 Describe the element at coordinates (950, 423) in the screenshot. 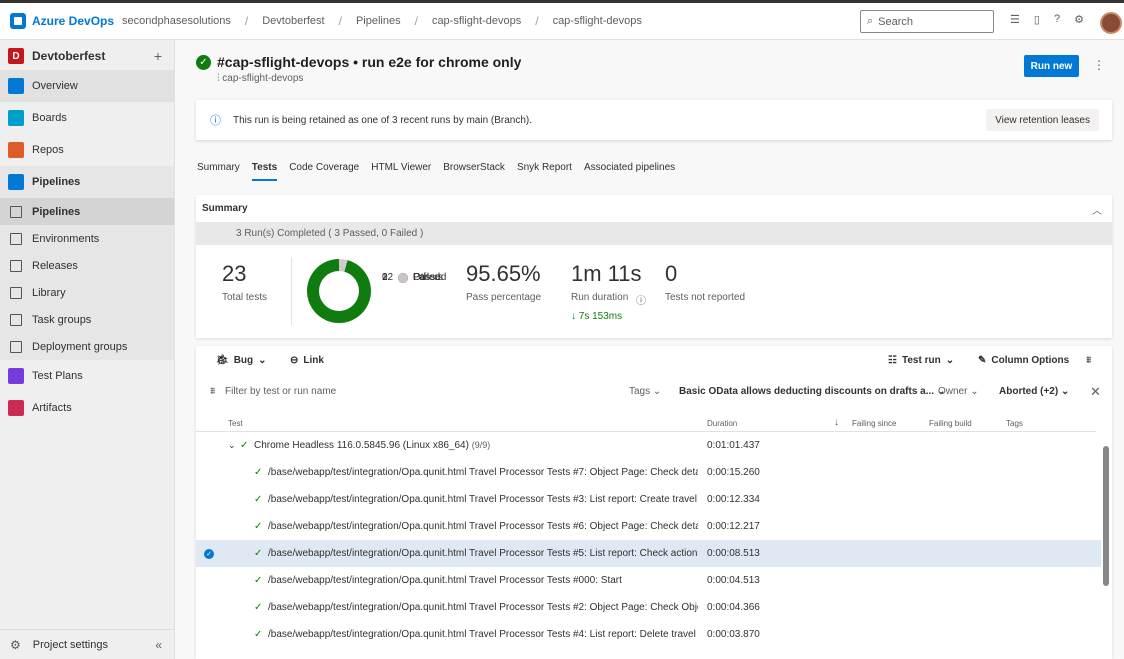

I see `column-failing-build: Failing build` at that location.